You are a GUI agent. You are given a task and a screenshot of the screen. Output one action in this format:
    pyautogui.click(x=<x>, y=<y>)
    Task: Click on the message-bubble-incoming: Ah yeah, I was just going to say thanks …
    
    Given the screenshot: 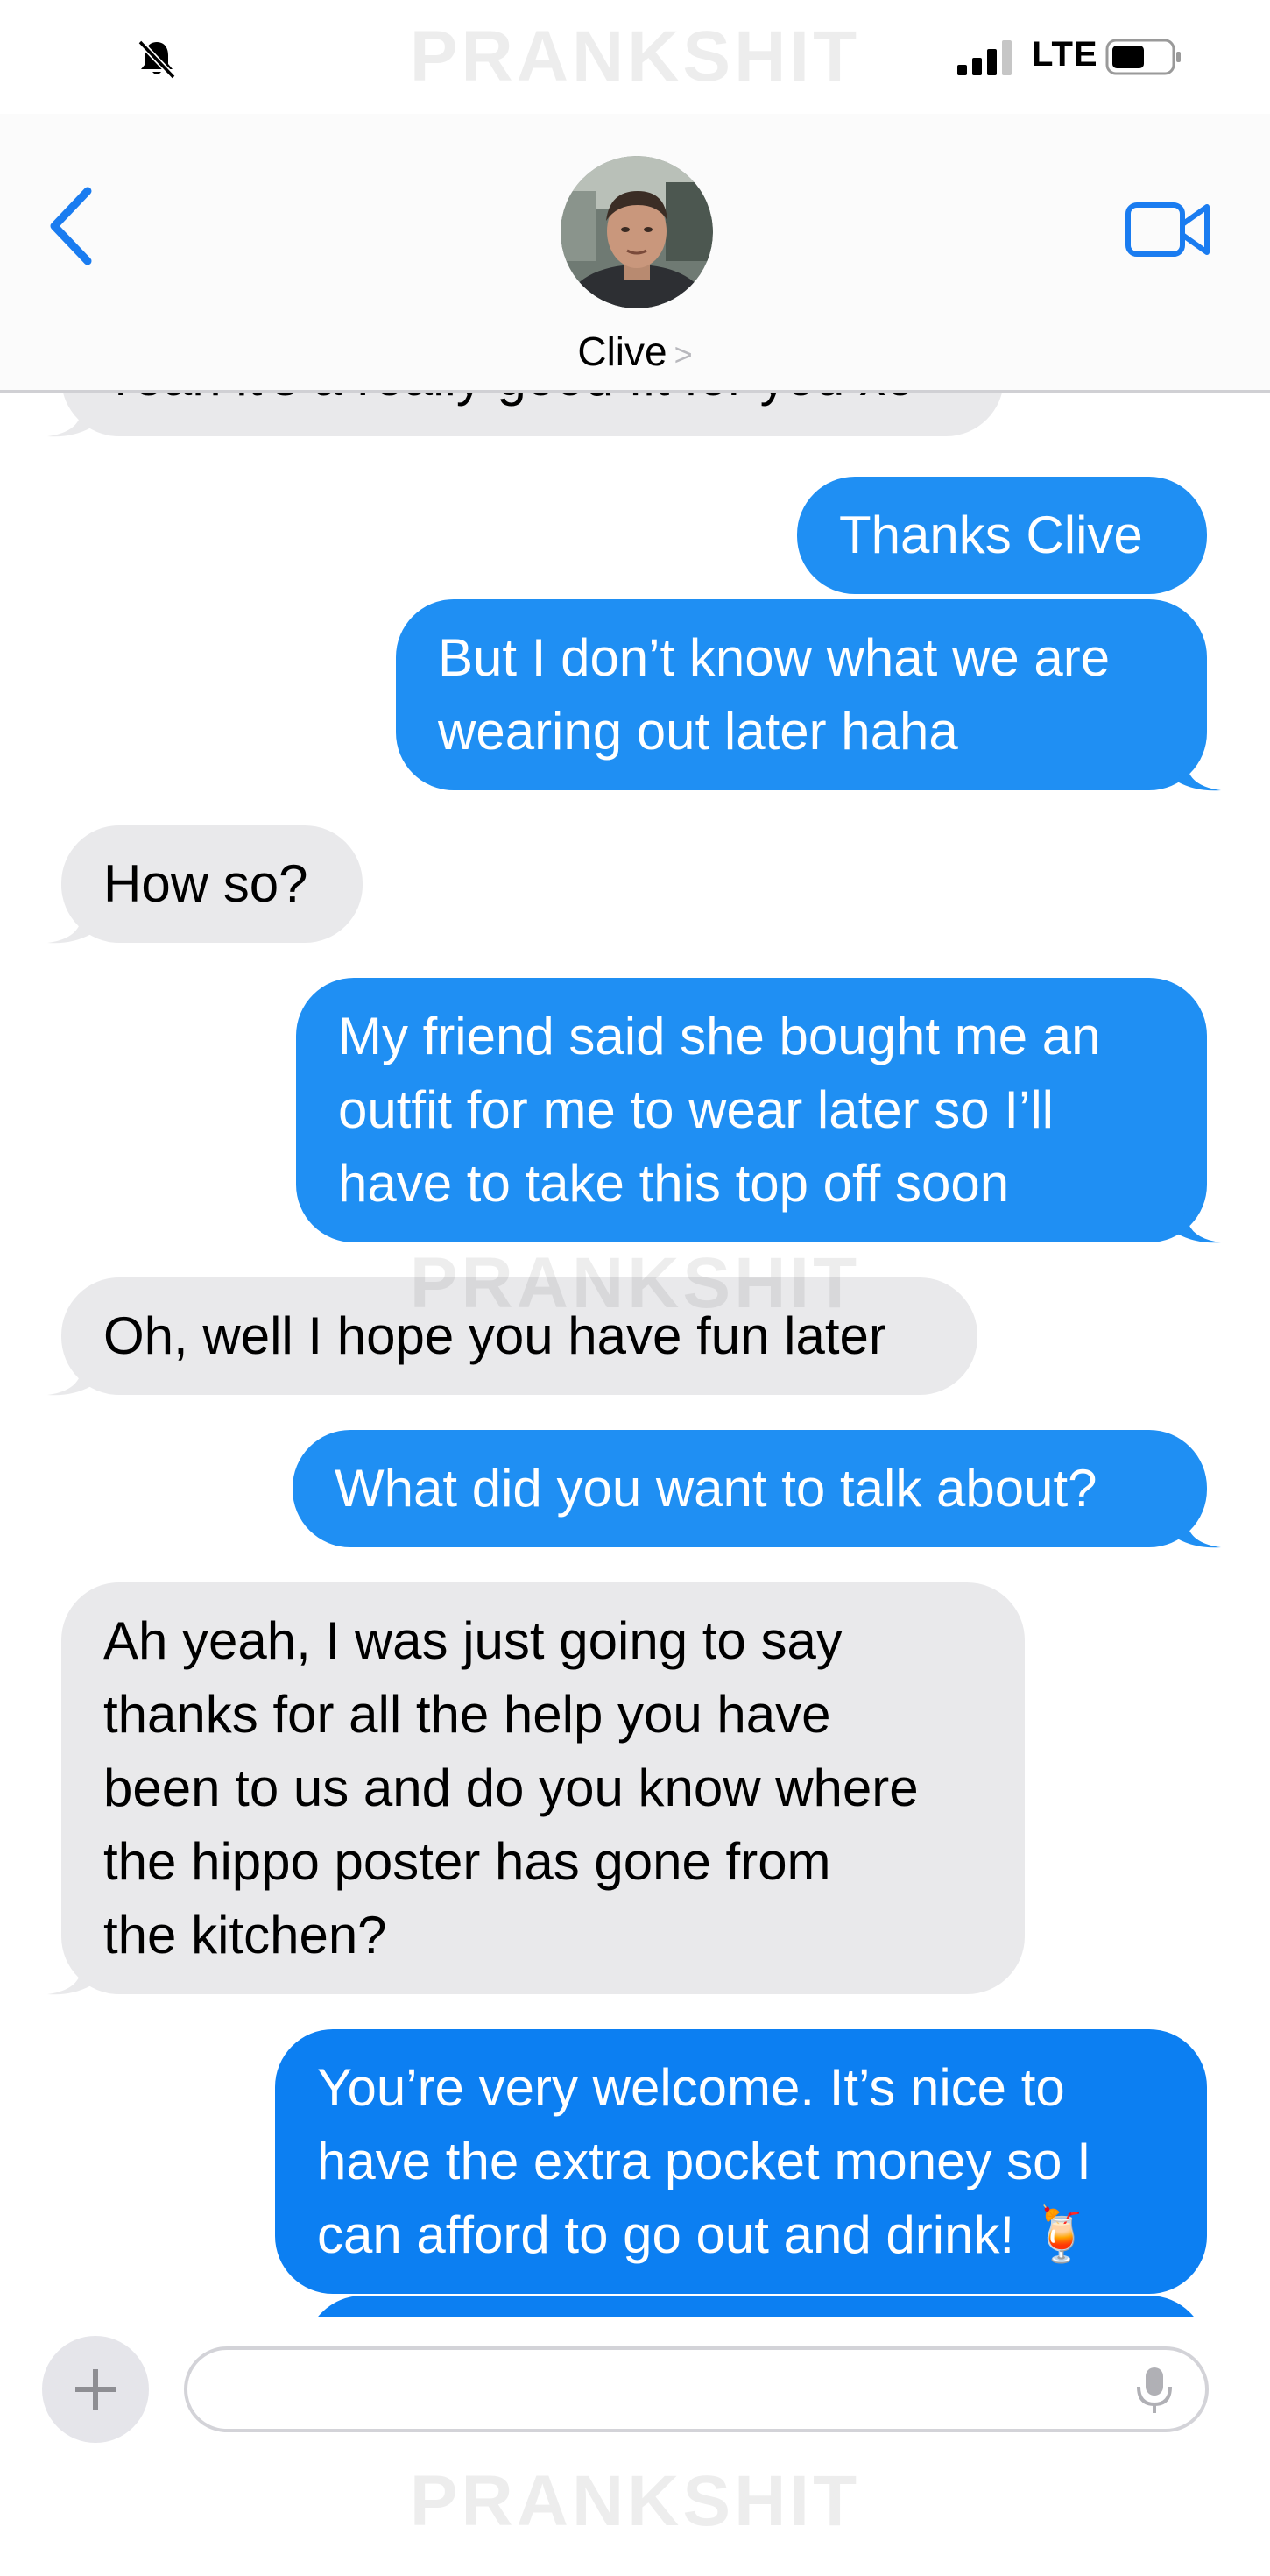 What is the action you would take?
    pyautogui.click(x=536, y=1788)
    